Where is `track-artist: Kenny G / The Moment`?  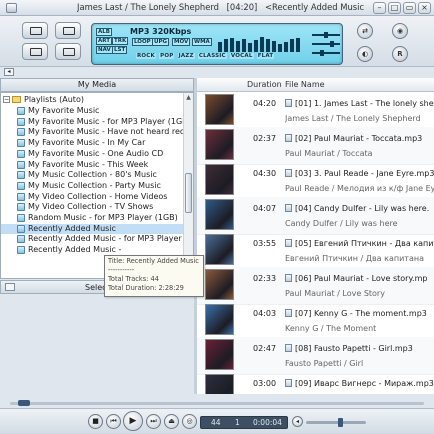
track-artist: Kenny G / The Moment is located at coordinates (331, 328).